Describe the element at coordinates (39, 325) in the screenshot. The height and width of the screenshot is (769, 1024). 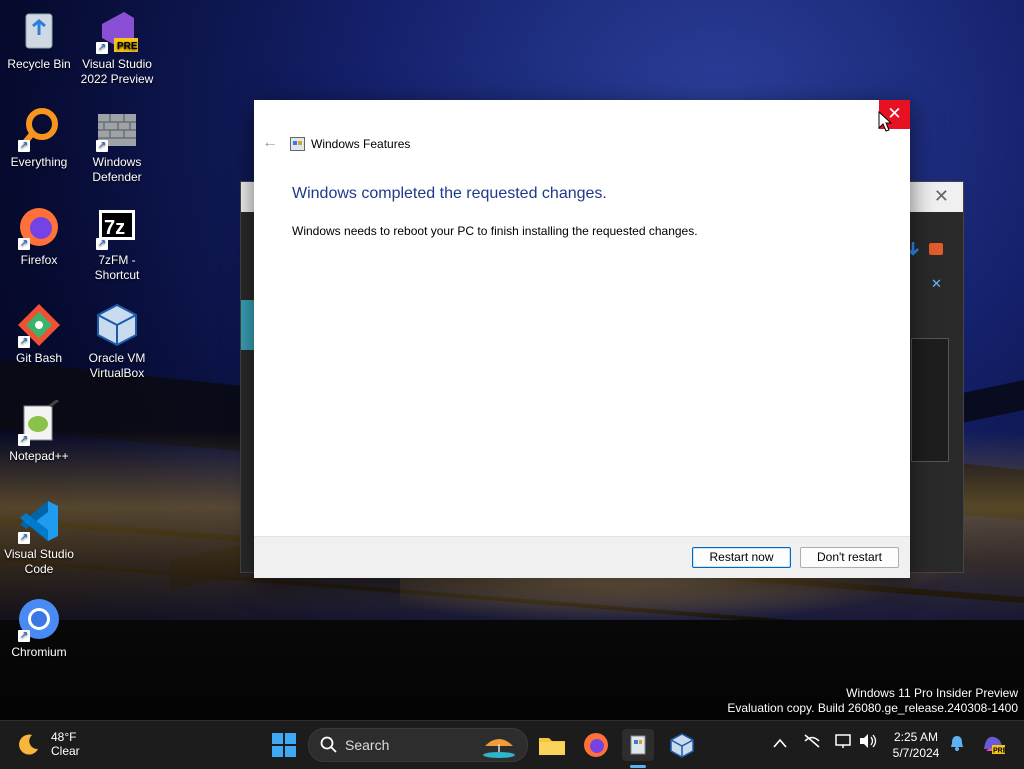
I see `git-bash-icon: ↗` at that location.